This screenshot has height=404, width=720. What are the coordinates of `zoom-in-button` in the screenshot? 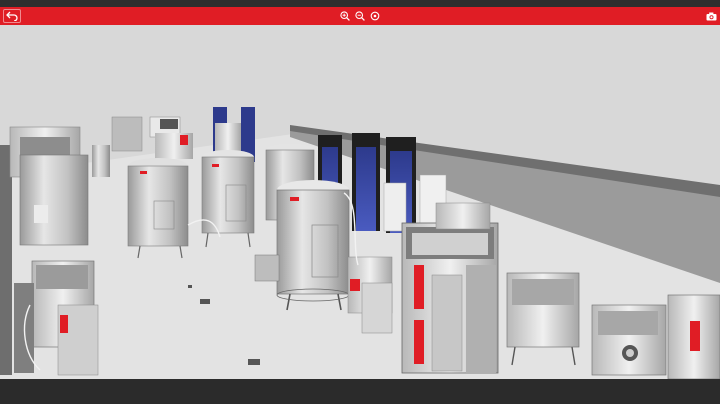 It's located at (345, 16).